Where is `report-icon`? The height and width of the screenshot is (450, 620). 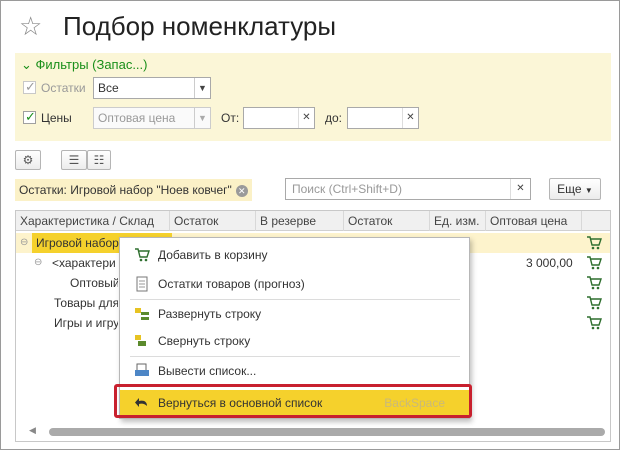
report-icon is located at coordinates (142, 284).